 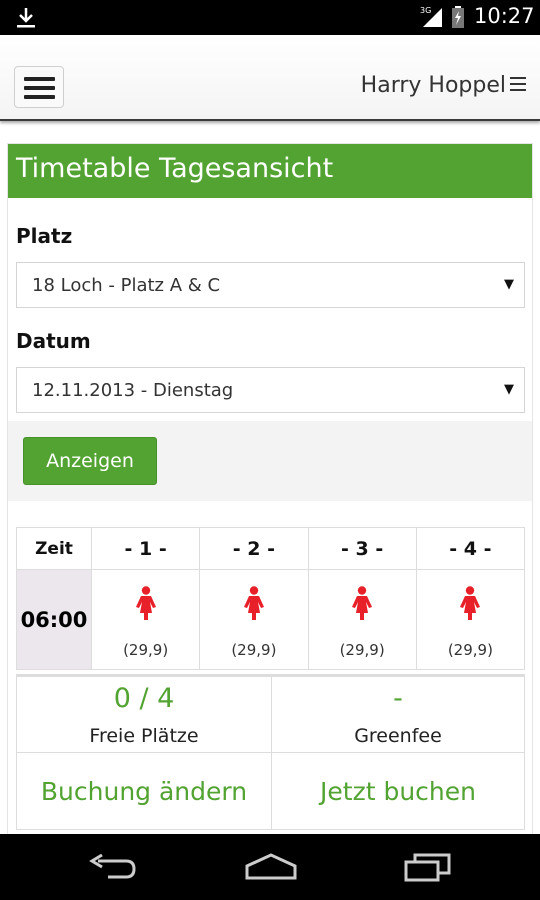 I want to click on table-row: 06:00 (29,9) (29,9) (29,9) (29,9), so click(x=271, y=619).